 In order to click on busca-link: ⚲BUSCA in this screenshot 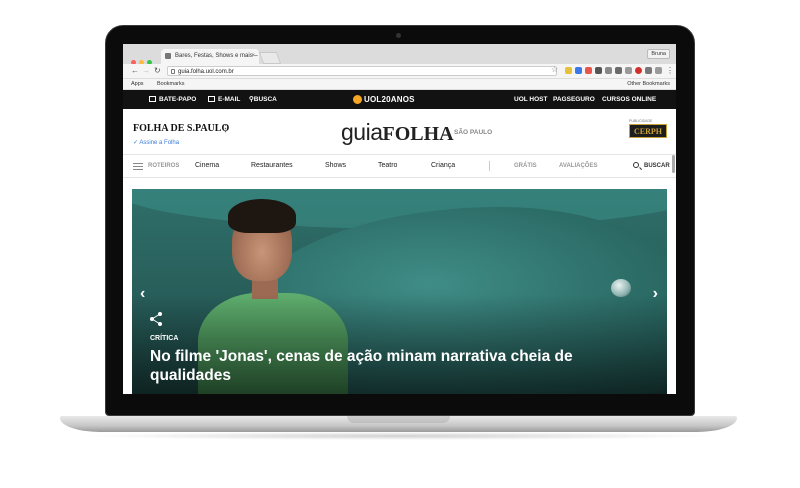, I will do `click(263, 99)`.